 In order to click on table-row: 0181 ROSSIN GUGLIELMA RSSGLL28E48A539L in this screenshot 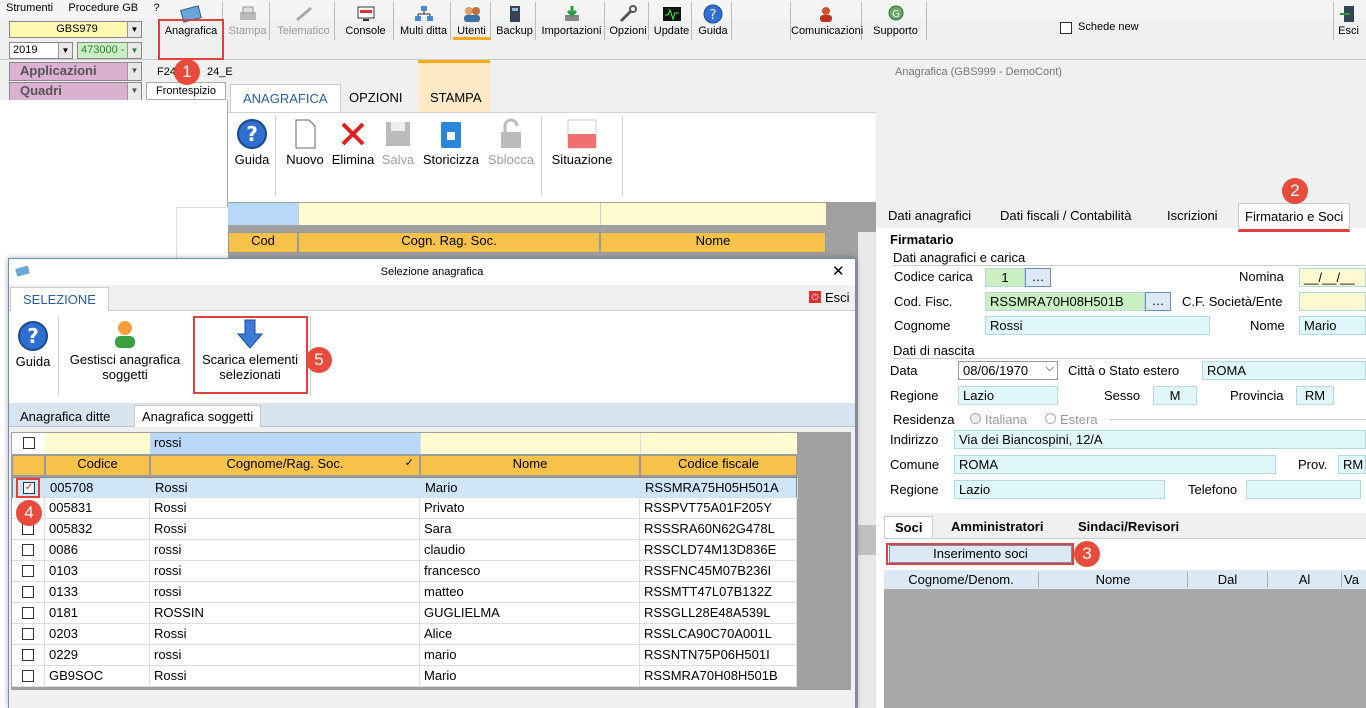, I will do `click(404, 613)`.